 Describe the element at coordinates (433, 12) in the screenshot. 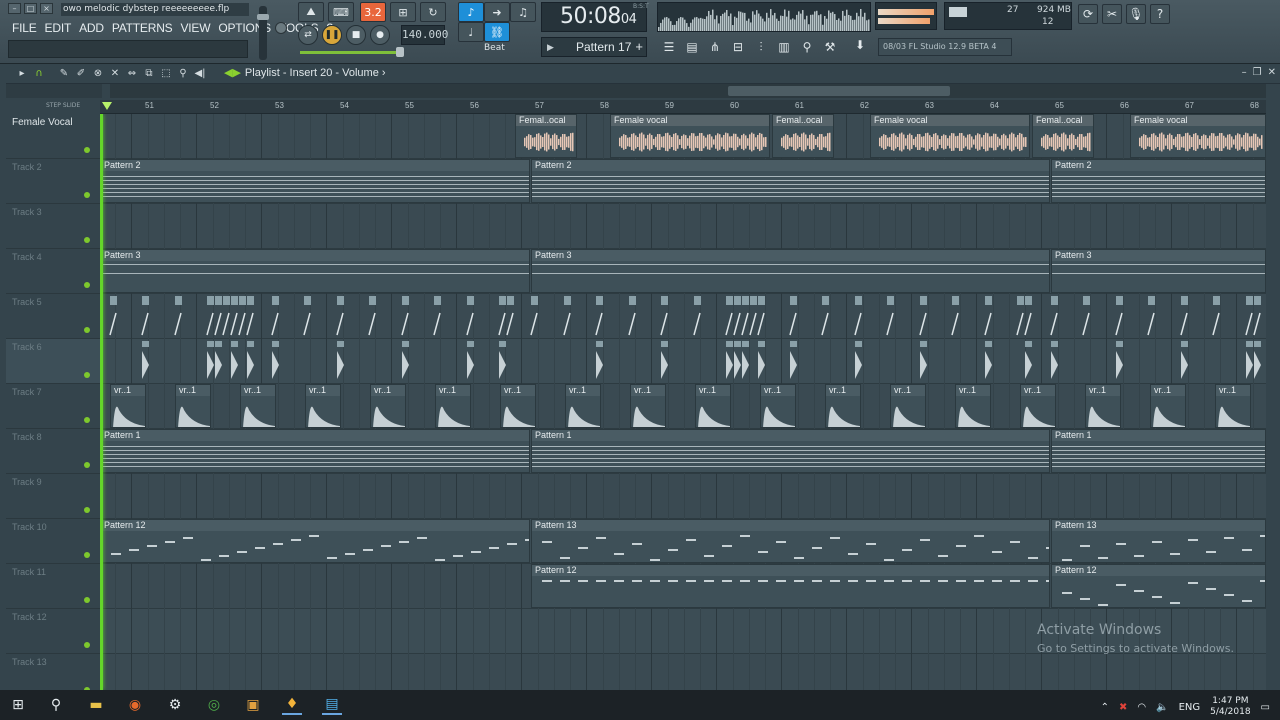

I see `loop-record-icon: ↻` at that location.